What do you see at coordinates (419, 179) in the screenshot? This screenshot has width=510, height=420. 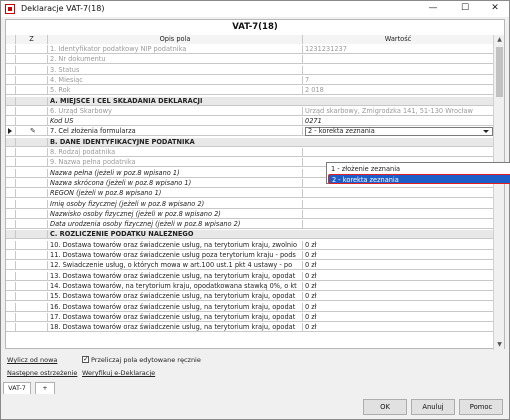 I see `dropdown-option: 2 - korekta zeznania` at bounding box center [419, 179].